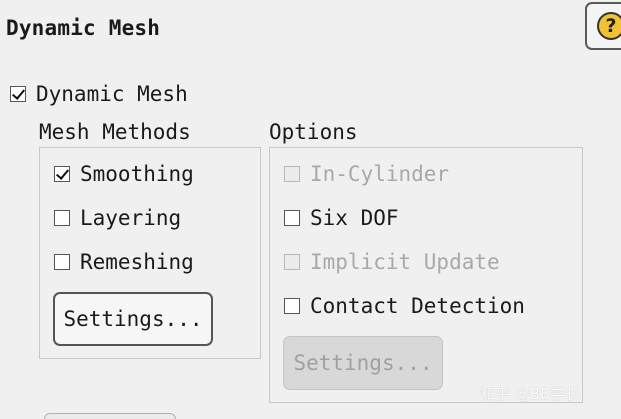  What do you see at coordinates (18, 94) in the screenshot?
I see `dynamic-mesh-checkbox` at bounding box center [18, 94].